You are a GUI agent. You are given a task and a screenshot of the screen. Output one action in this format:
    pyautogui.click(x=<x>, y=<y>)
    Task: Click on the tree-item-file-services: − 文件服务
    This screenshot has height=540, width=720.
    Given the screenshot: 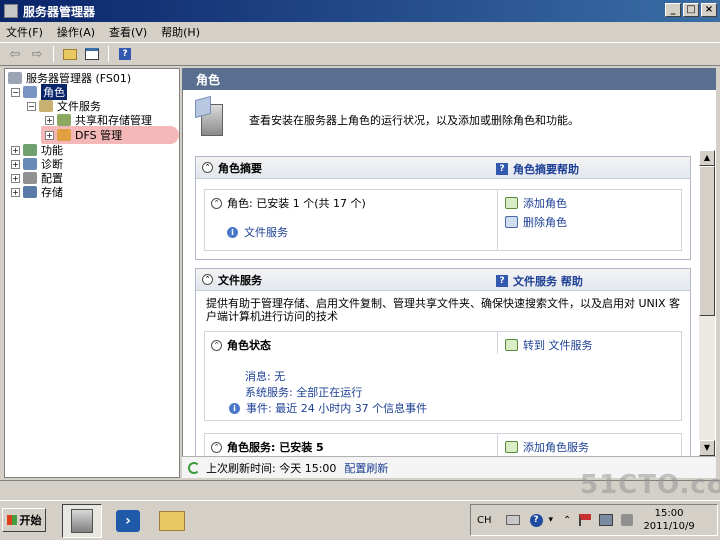 What is the action you would take?
    pyautogui.click(x=64, y=106)
    